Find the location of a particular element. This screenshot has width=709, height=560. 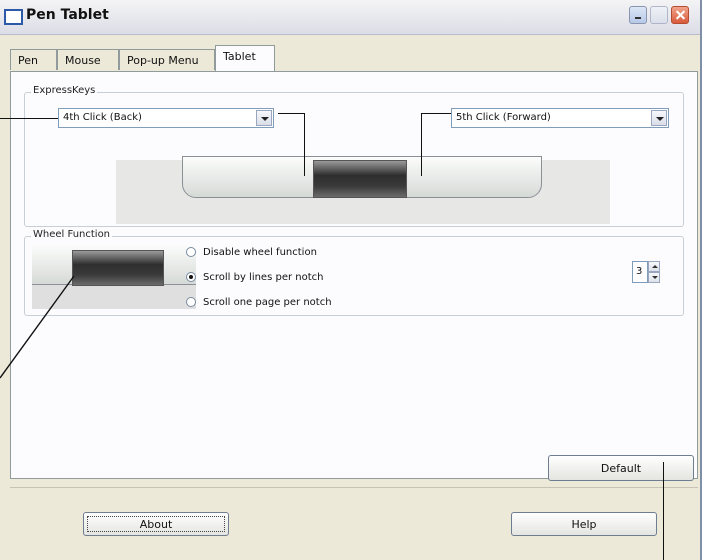

scroll-lines-radio: Scroll by lines per notch is located at coordinates (254, 277).